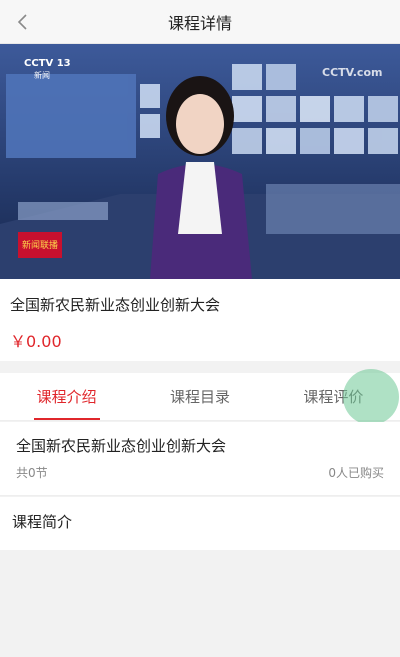 This screenshot has width=400, height=657. What do you see at coordinates (200, 472) in the screenshot?
I see `summary-meta: 共0节 0人已购买` at bounding box center [200, 472].